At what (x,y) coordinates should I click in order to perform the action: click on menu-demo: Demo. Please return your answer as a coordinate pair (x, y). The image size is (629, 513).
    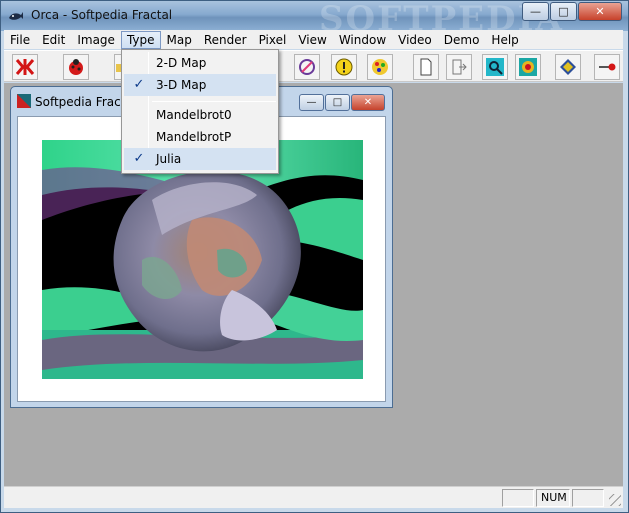
    Looking at the image, I should click on (462, 40).